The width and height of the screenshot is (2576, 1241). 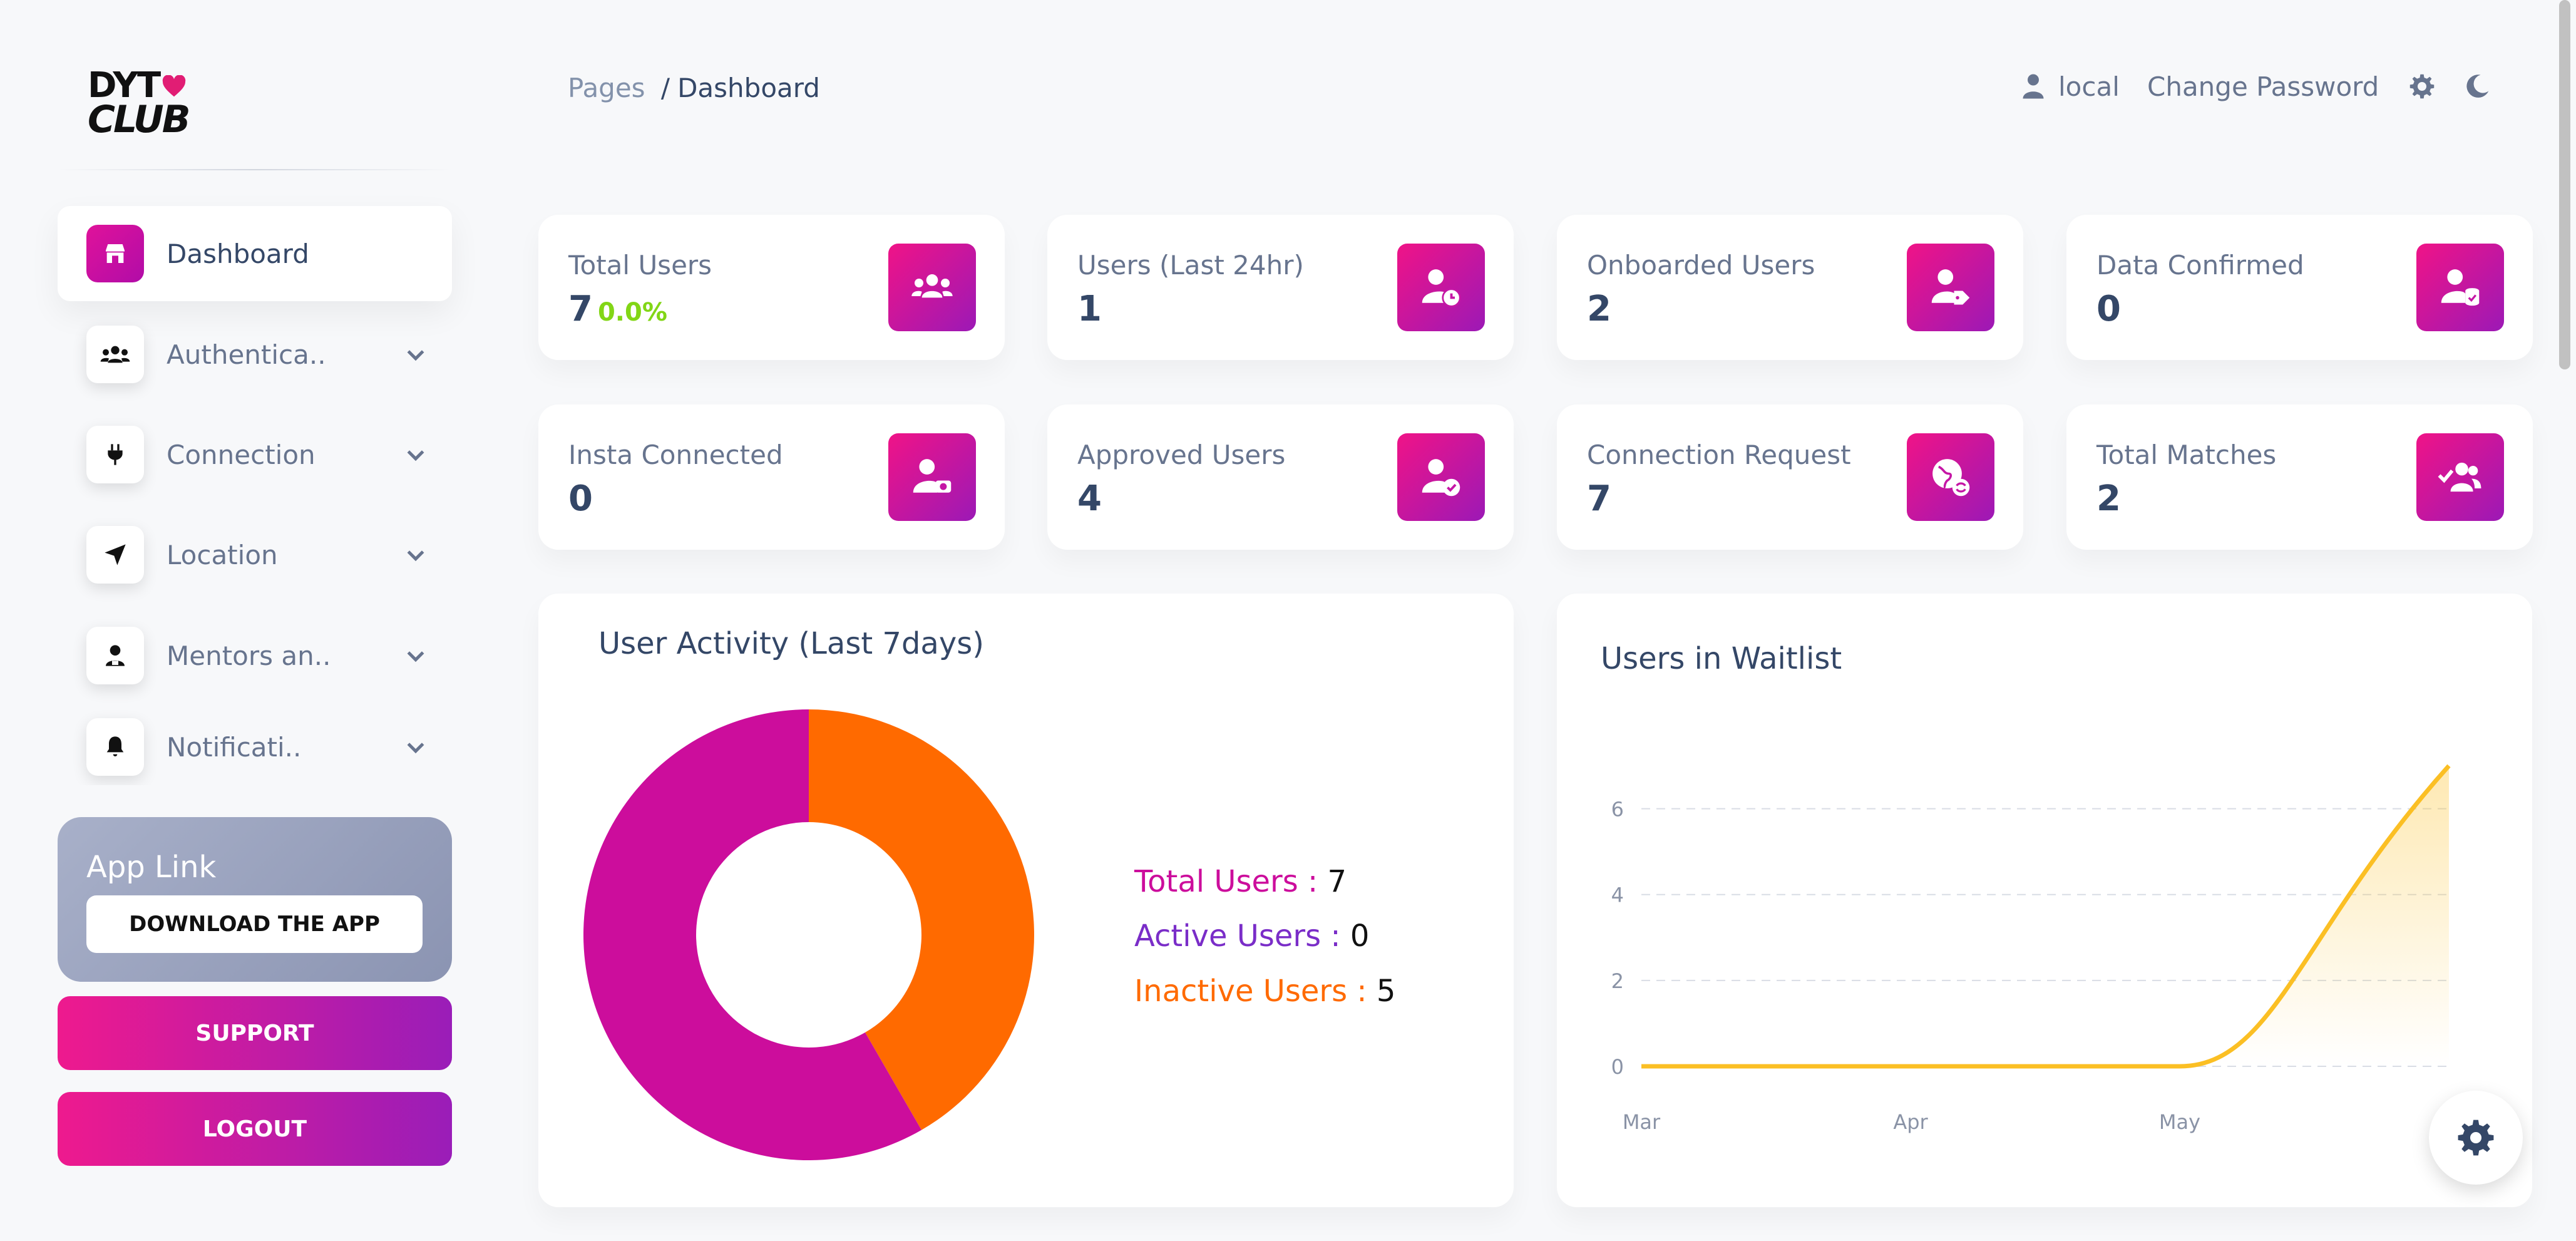 What do you see at coordinates (174, 86) in the screenshot?
I see `heart-icon` at bounding box center [174, 86].